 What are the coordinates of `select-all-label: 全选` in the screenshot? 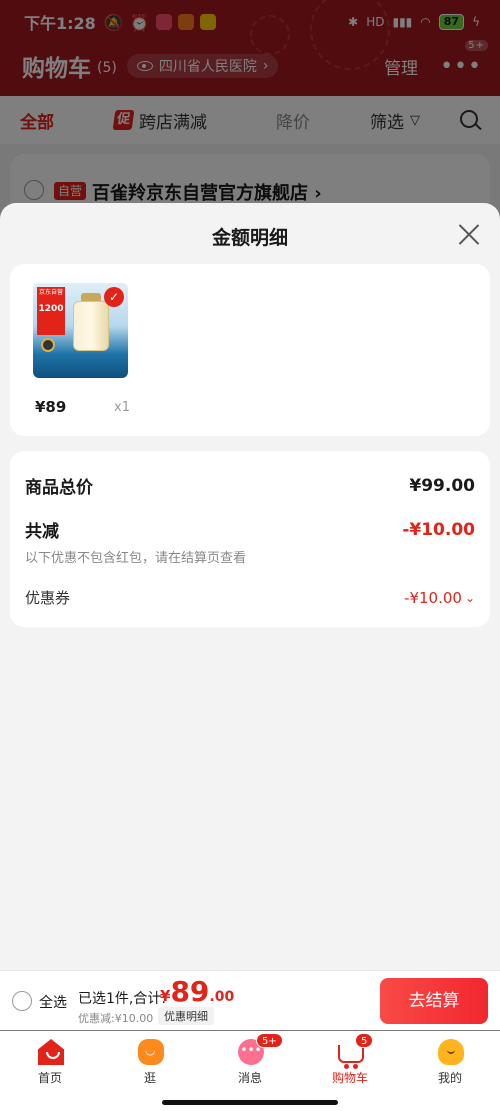 It's located at (53, 1002).